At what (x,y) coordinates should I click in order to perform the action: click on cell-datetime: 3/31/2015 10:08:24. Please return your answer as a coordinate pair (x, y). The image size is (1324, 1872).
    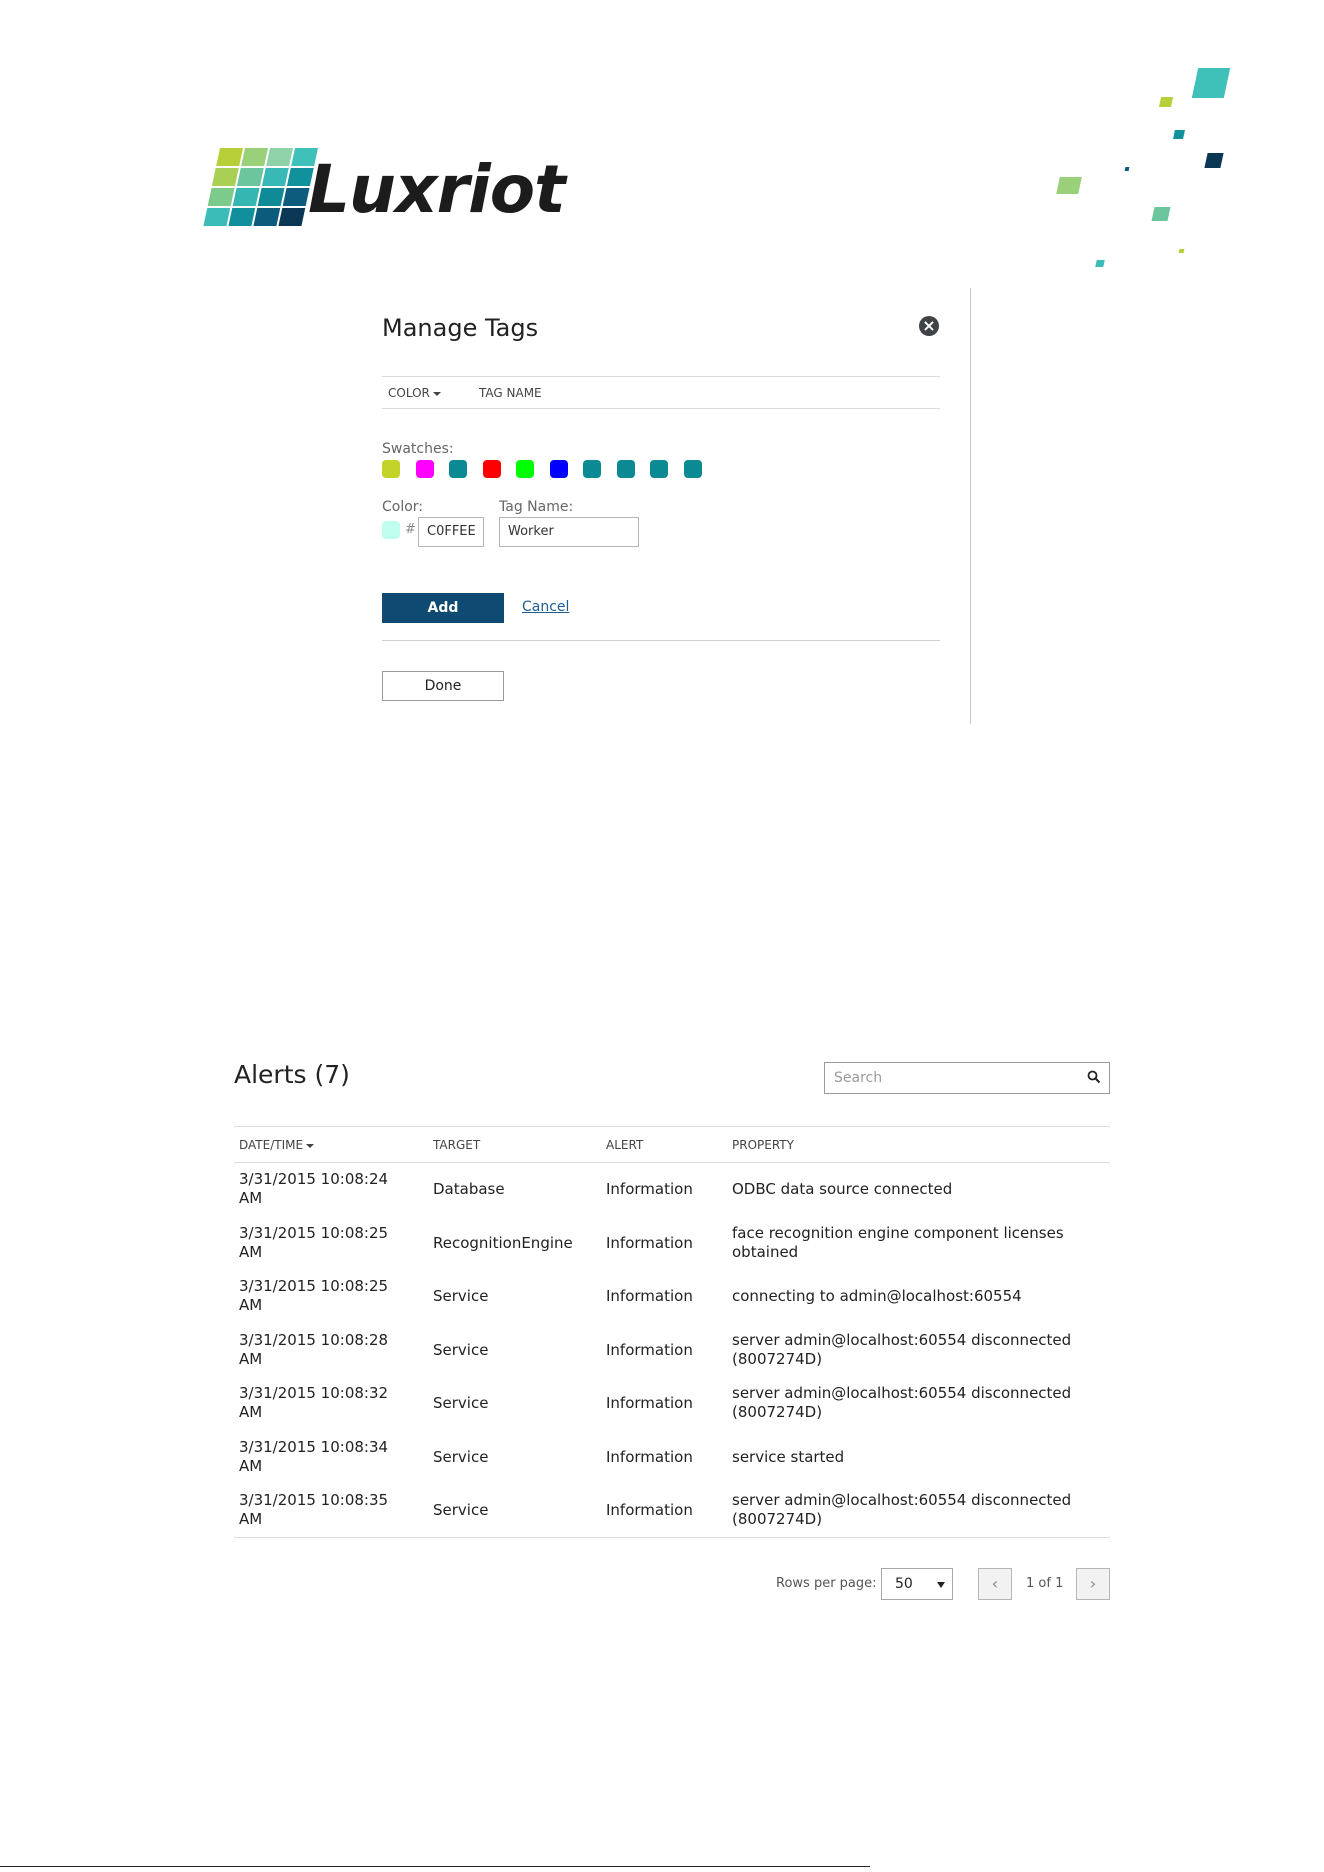
    Looking at the image, I should click on (314, 1179).